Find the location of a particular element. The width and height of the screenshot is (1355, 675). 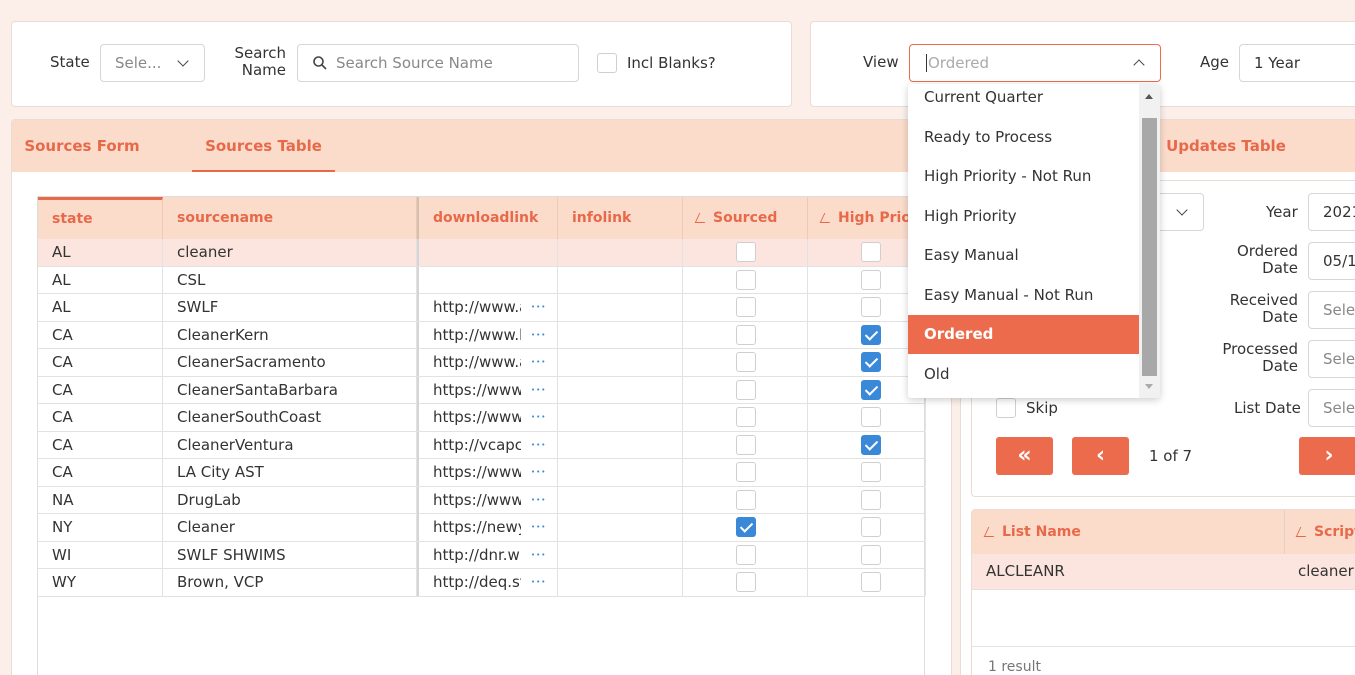

downloadlink-cell: https://newy ••• is located at coordinates (487, 527).